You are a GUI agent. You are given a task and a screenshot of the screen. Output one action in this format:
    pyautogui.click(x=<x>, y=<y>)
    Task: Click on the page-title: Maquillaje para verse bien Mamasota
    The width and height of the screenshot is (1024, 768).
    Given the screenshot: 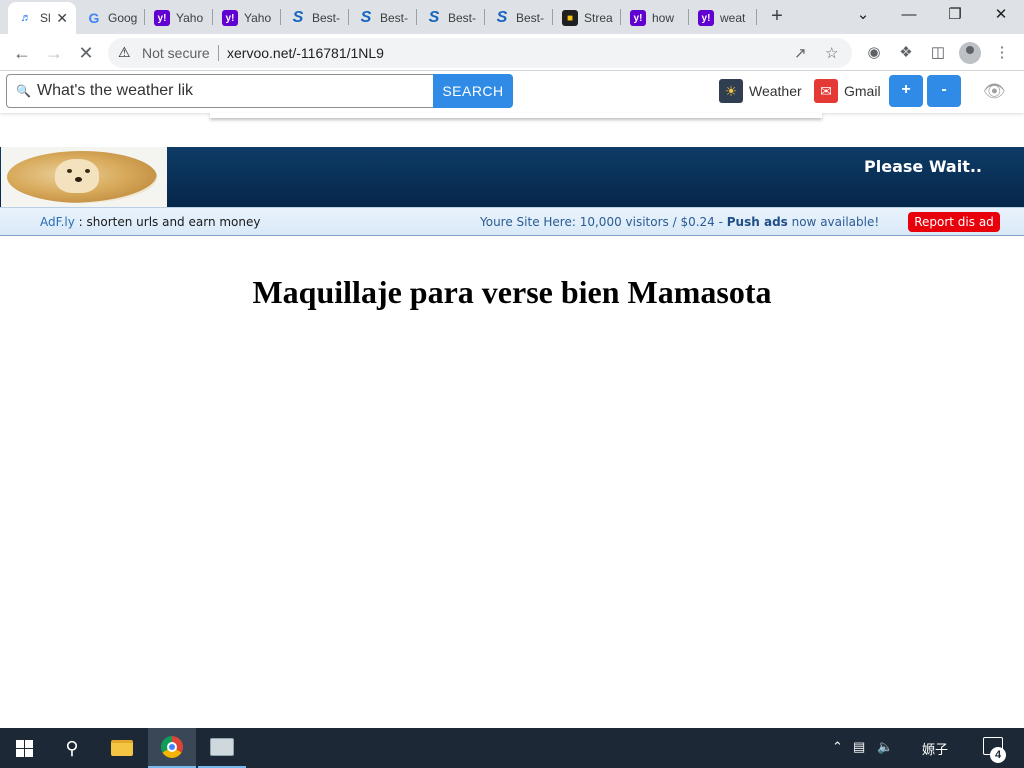 What is the action you would take?
    pyautogui.click(x=512, y=292)
    